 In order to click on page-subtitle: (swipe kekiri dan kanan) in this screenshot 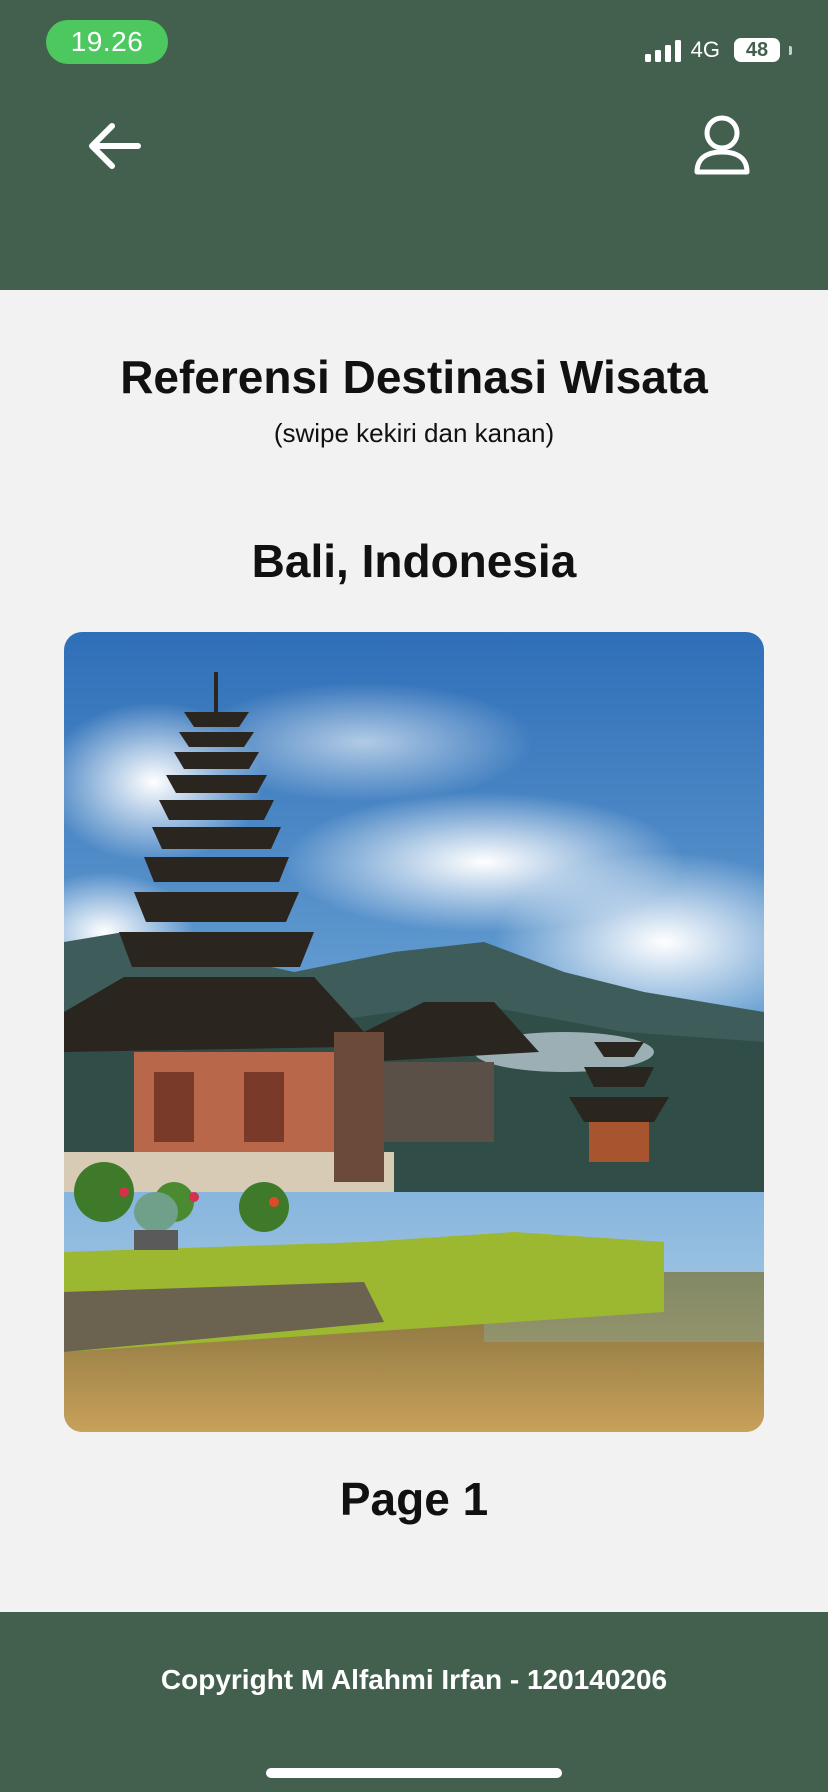, I will do `click(414, 433)`.